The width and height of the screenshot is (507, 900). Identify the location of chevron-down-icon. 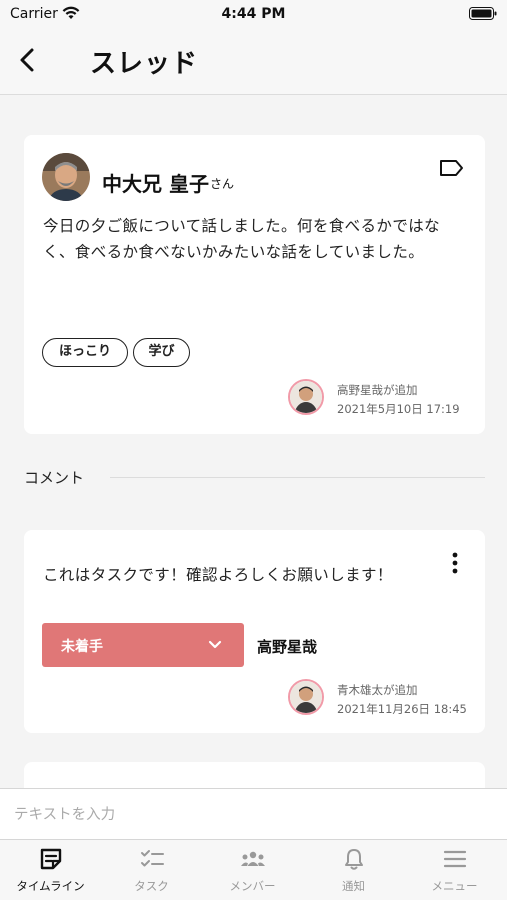
(215, 644).